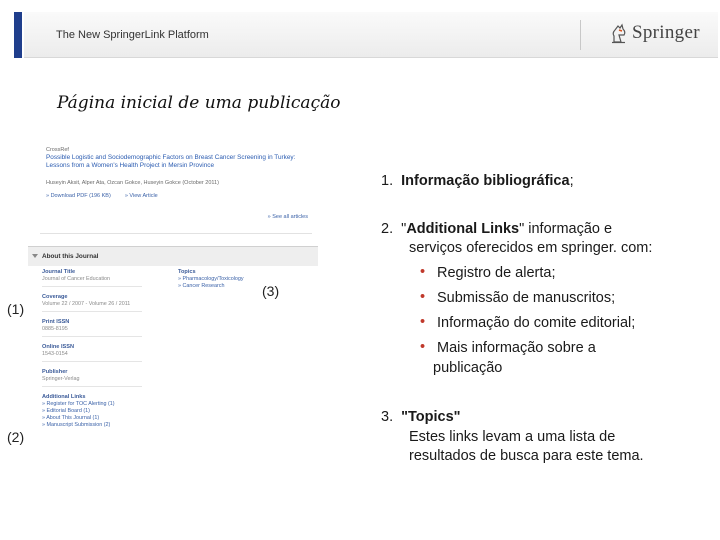 The height and width of the screenshot is (540, 720). Describe the element at coordinates (512, 437) in the screenshot. I see `list-item-3-line-1: Estes links levam a uma lista de` at that location.